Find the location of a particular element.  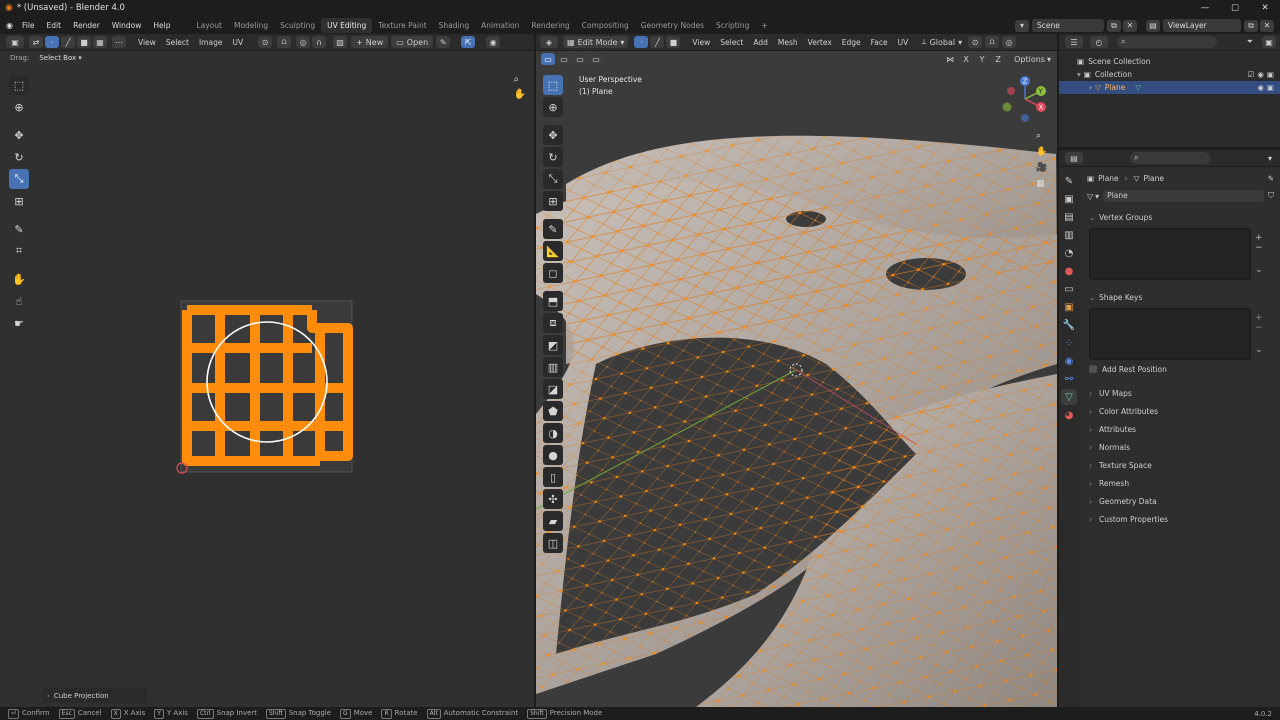

select-mode-new-icon: ▭ is located at coordinates (548, 59).